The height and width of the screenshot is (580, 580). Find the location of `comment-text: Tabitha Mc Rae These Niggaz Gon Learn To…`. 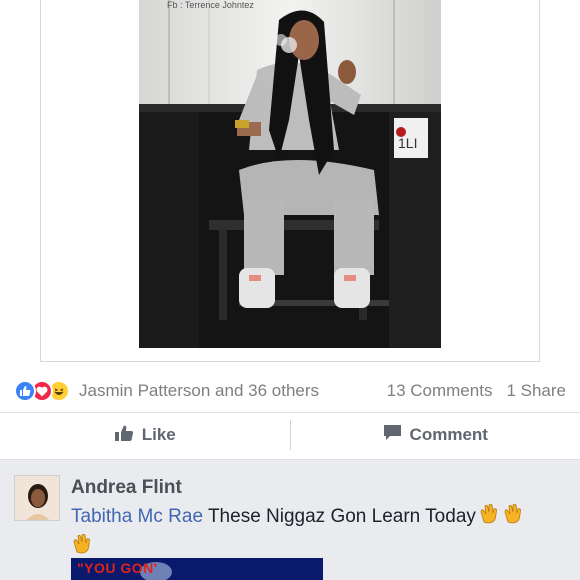

comment-text: Tabitha Mc Rae These Niggaz Gon Learn To… is located at coordinates (318, 532).